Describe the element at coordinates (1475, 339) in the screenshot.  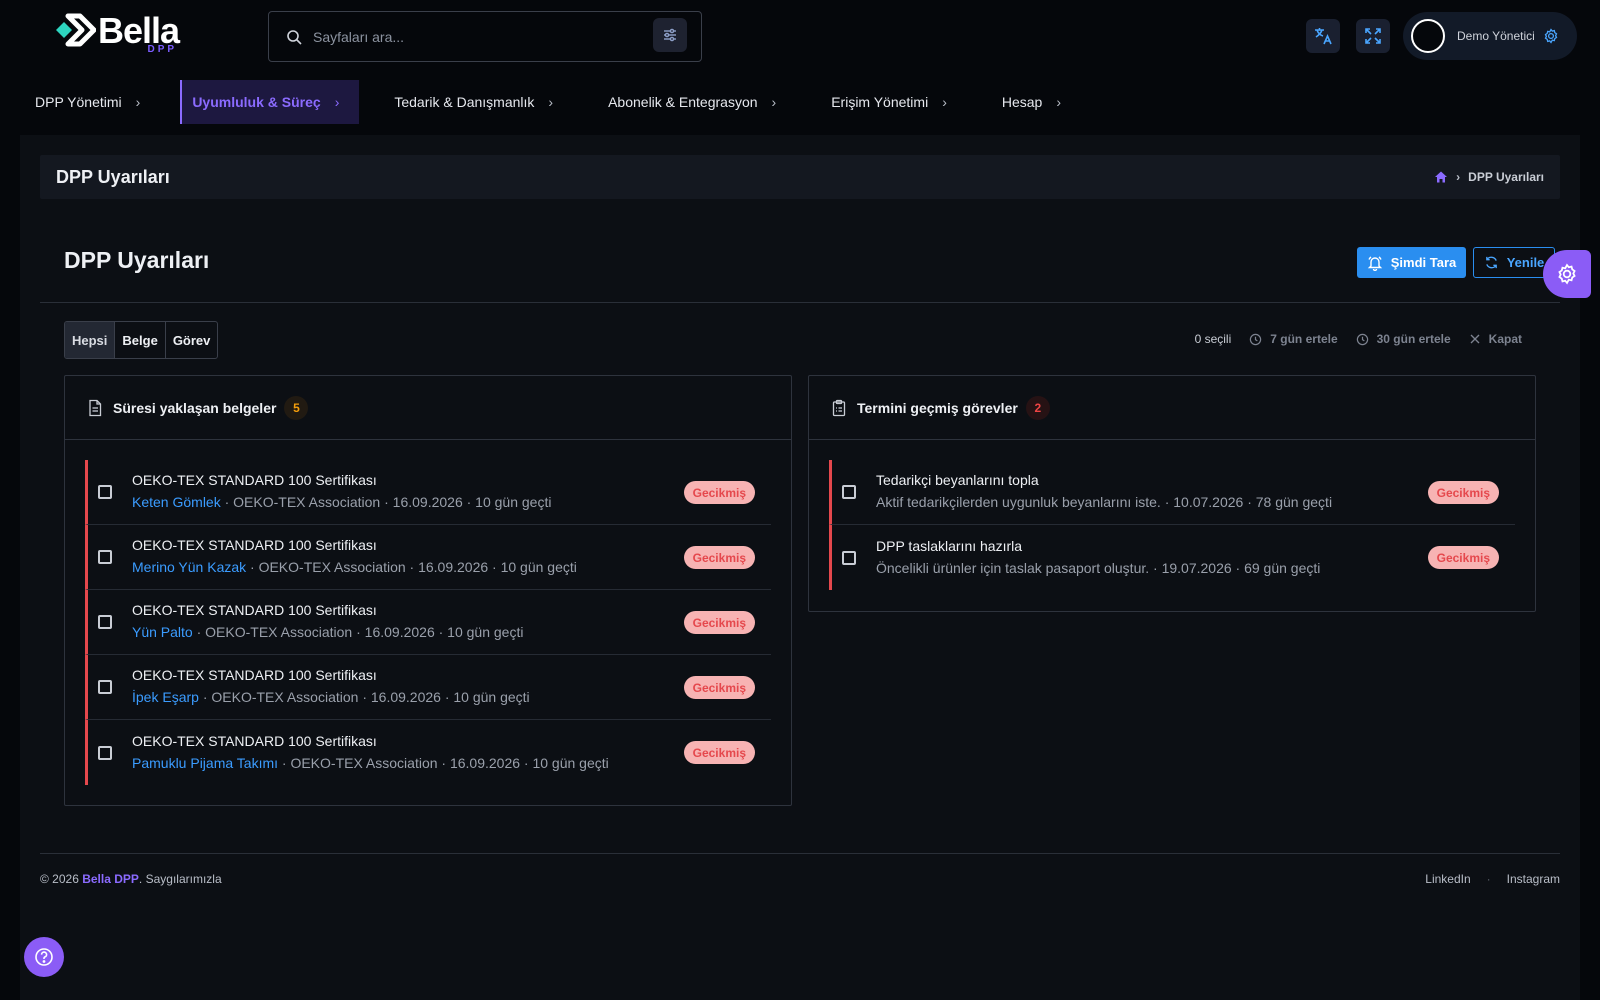
I see `close-icon` at that location.